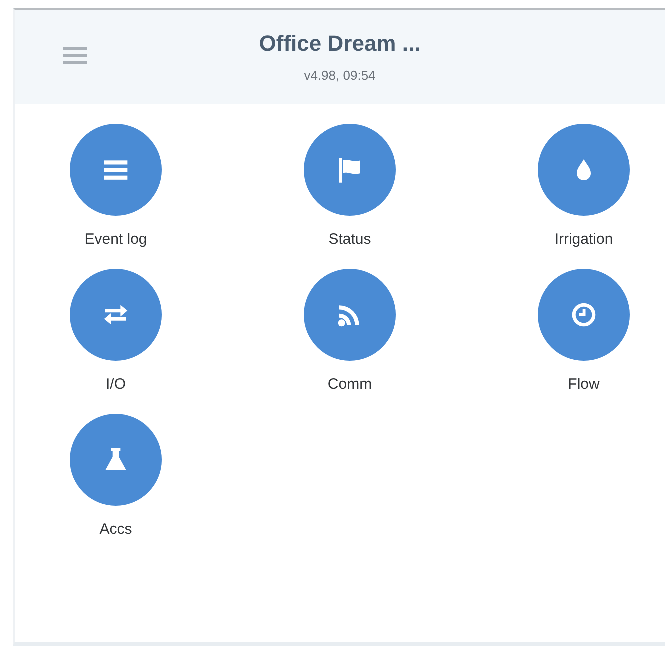  I want to click on tile-label: Status, so click(350, 240).